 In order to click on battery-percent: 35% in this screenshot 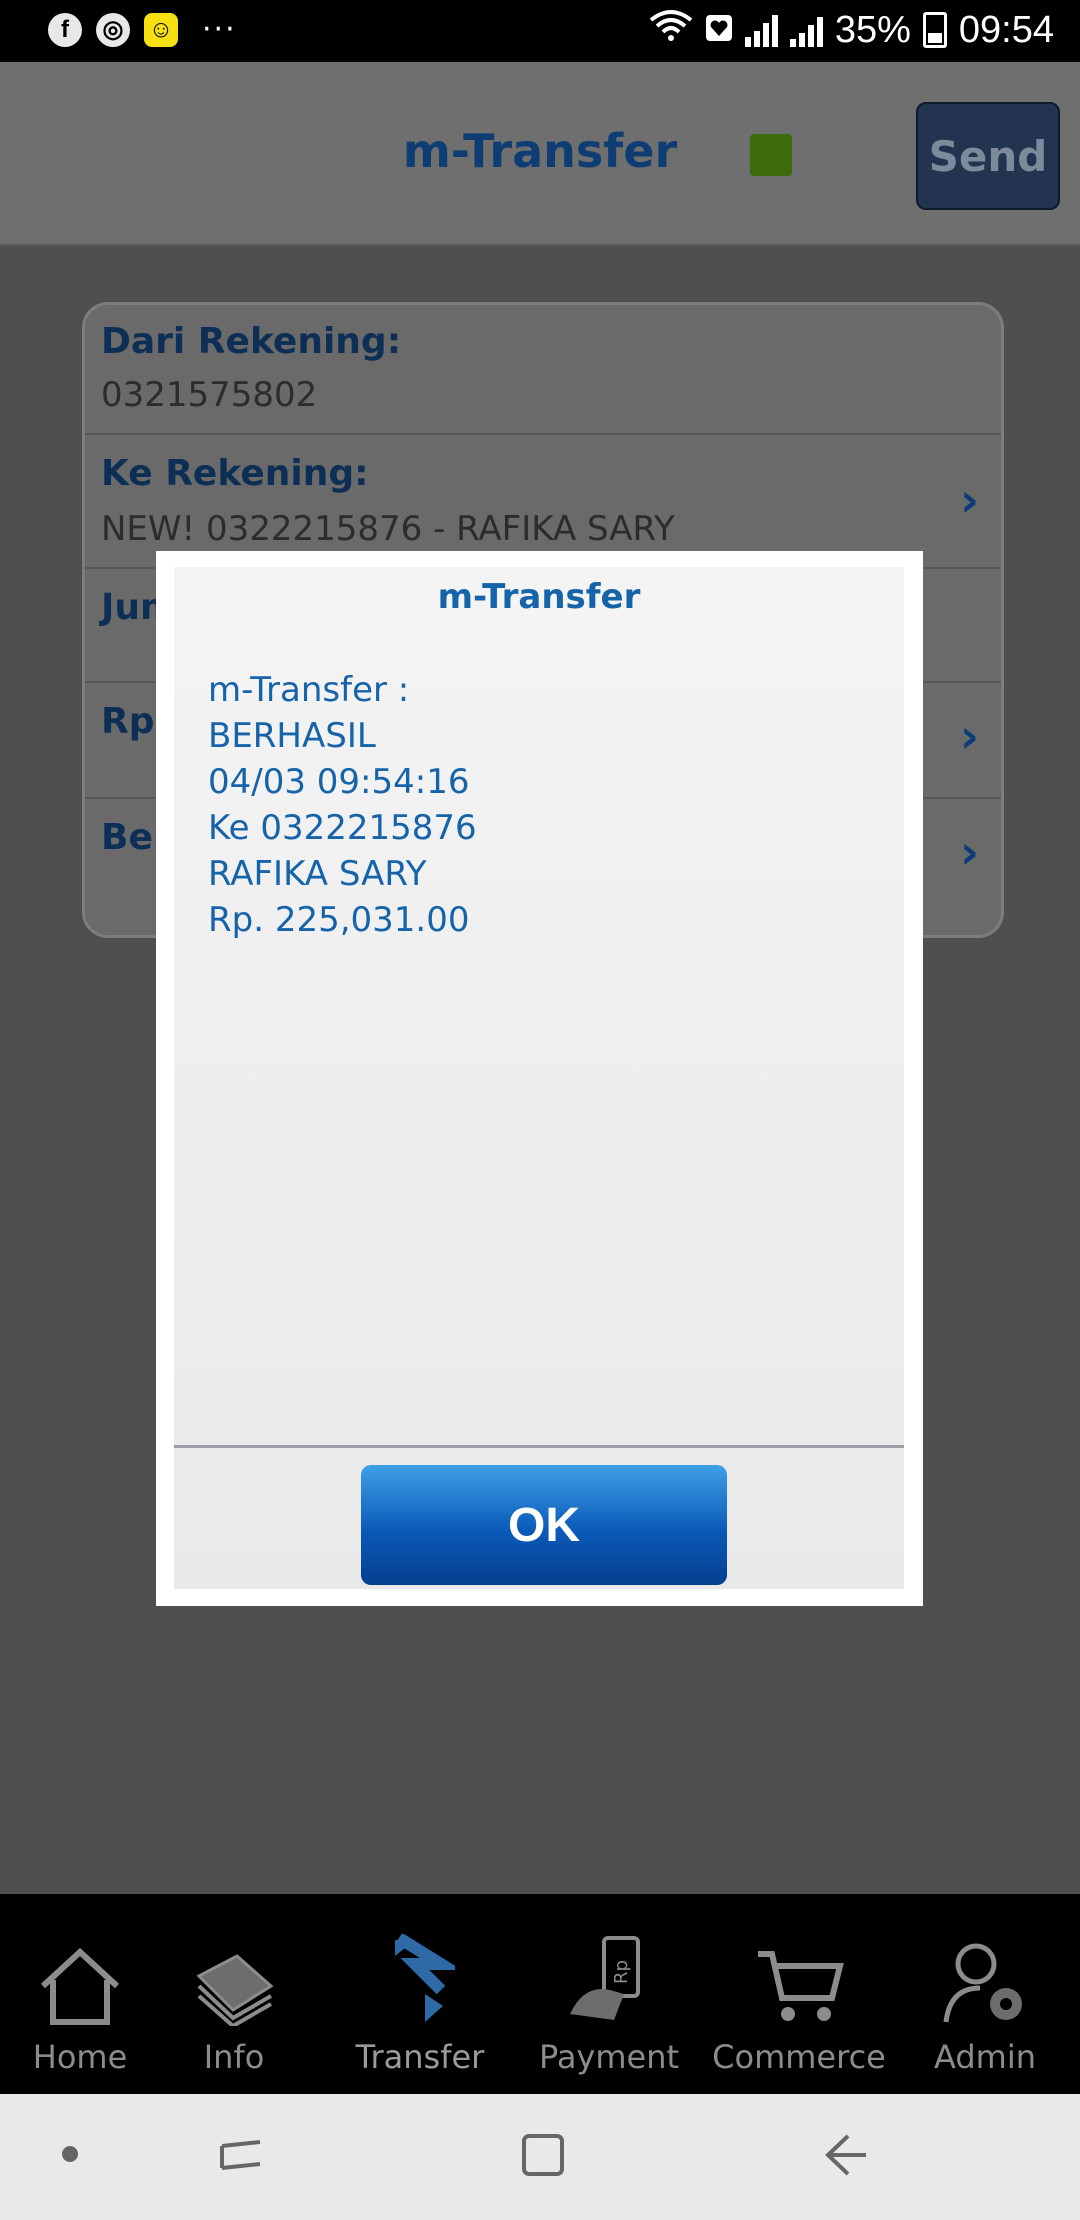, I will do `click(872, 29)`.